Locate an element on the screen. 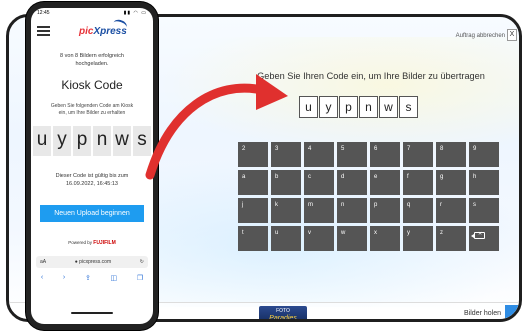 This screenshot has width=522, height=335. powered-by: Powered by FUJIFILM is located at coordinates (92, 243).